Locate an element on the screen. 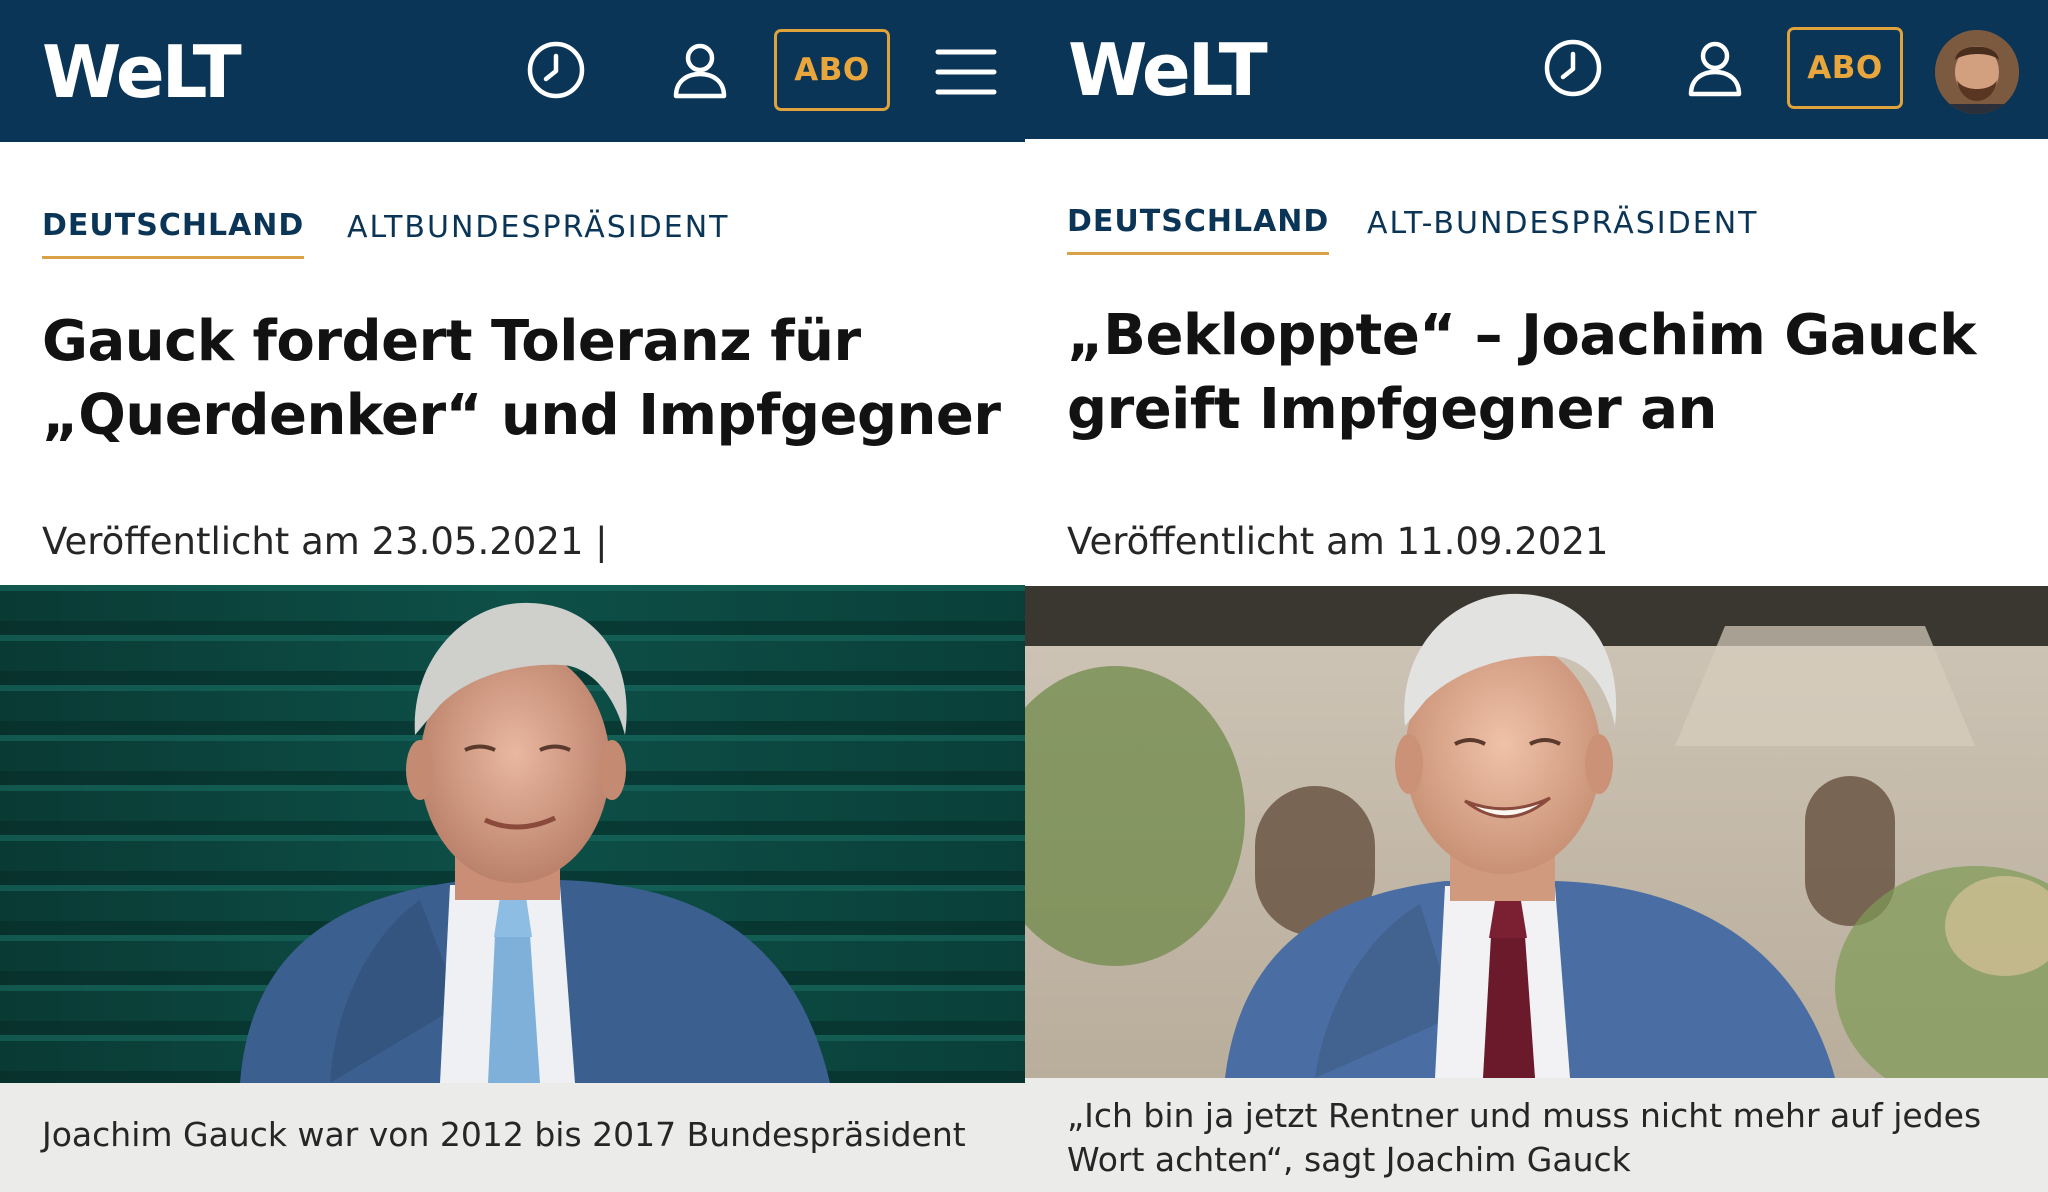  category-secondary-link: ALT-BUNDESPRÄSIDENT is located at coordinates (1562, 224).